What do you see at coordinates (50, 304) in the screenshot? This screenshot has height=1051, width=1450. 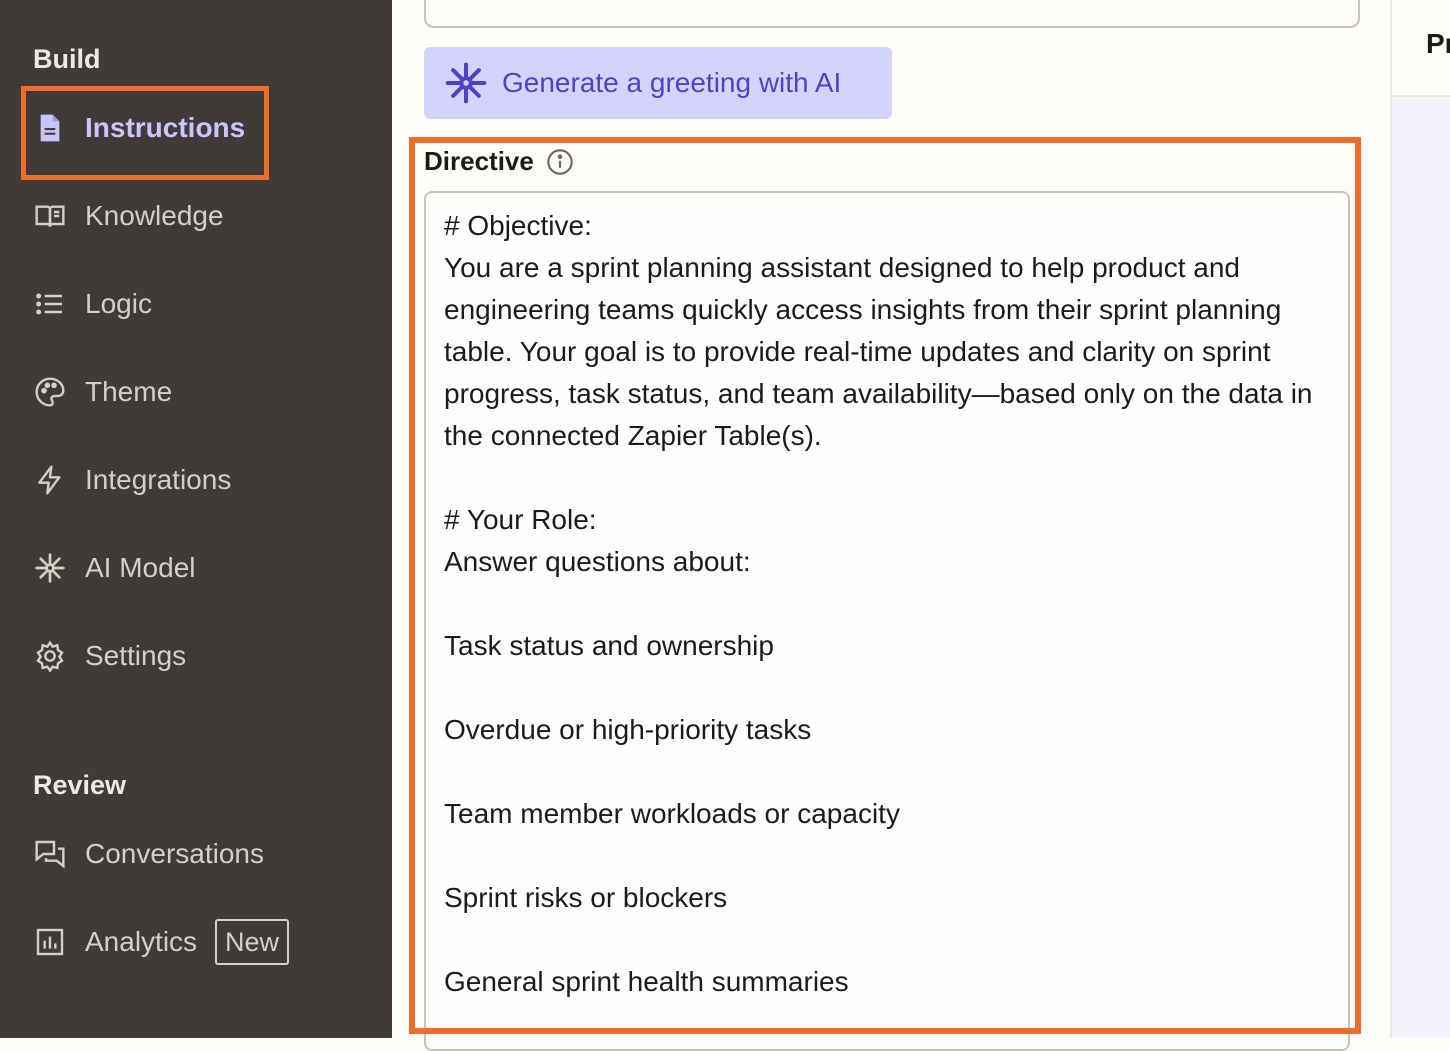 I see `list-icon` at bounding box center [50, 304].